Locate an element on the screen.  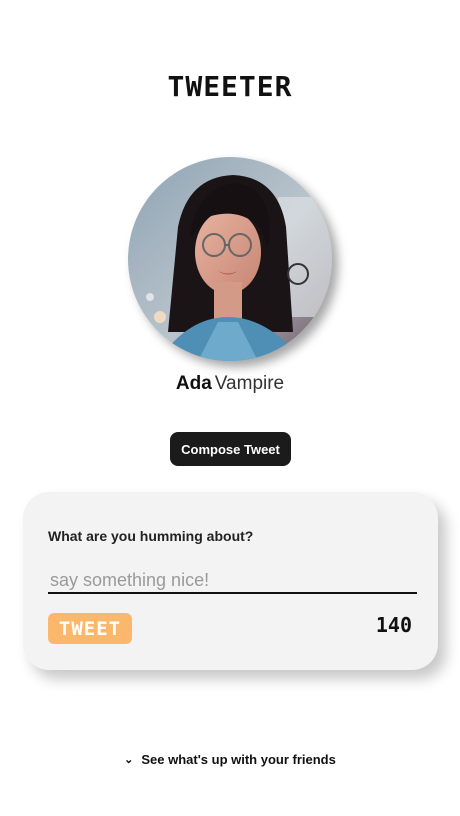
avatar-photo is located at coordinates (230, 259).